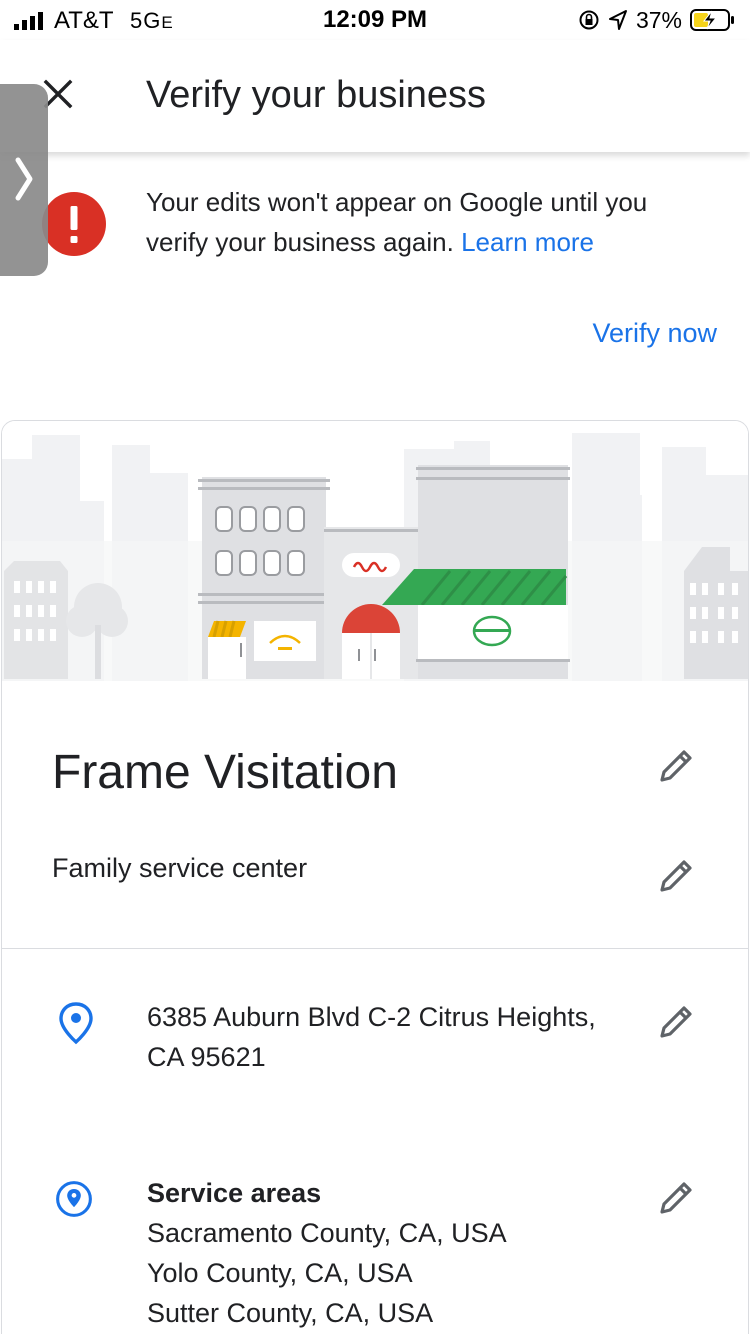  What do you see at coordinates (180, 868) in the screenshot?
I see `business-category: Family service center` at bounding box center [180, 868].